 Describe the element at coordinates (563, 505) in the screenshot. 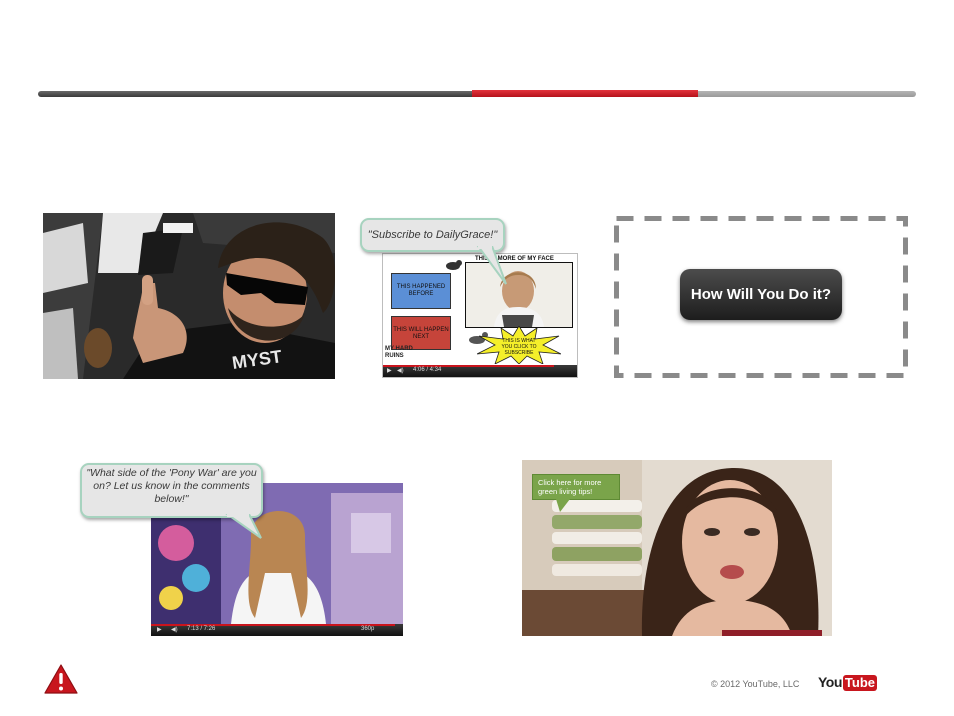

I see `annotation-pointer` at that location.